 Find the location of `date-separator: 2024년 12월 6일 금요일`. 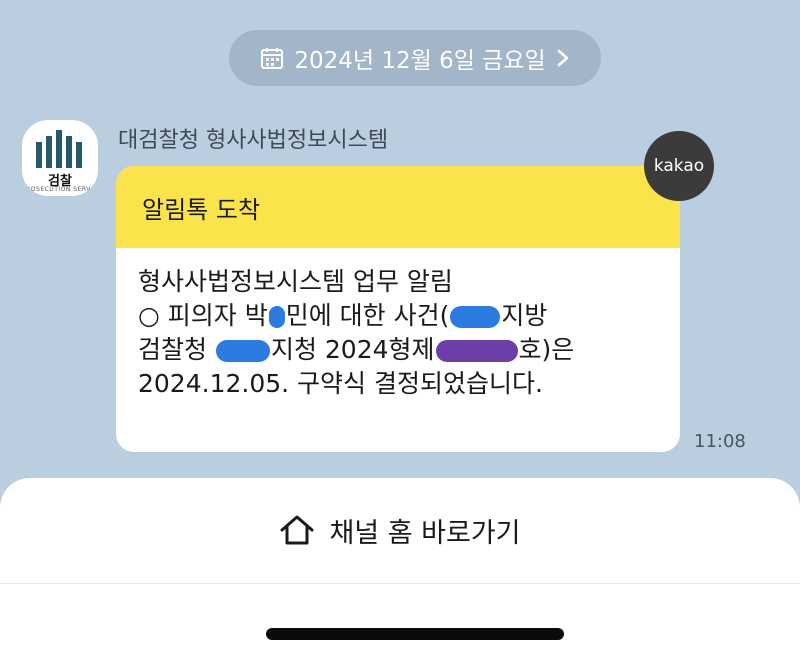

date-separator: 2024년 12월 6일 금요일 is located at coordinates (415, 58).